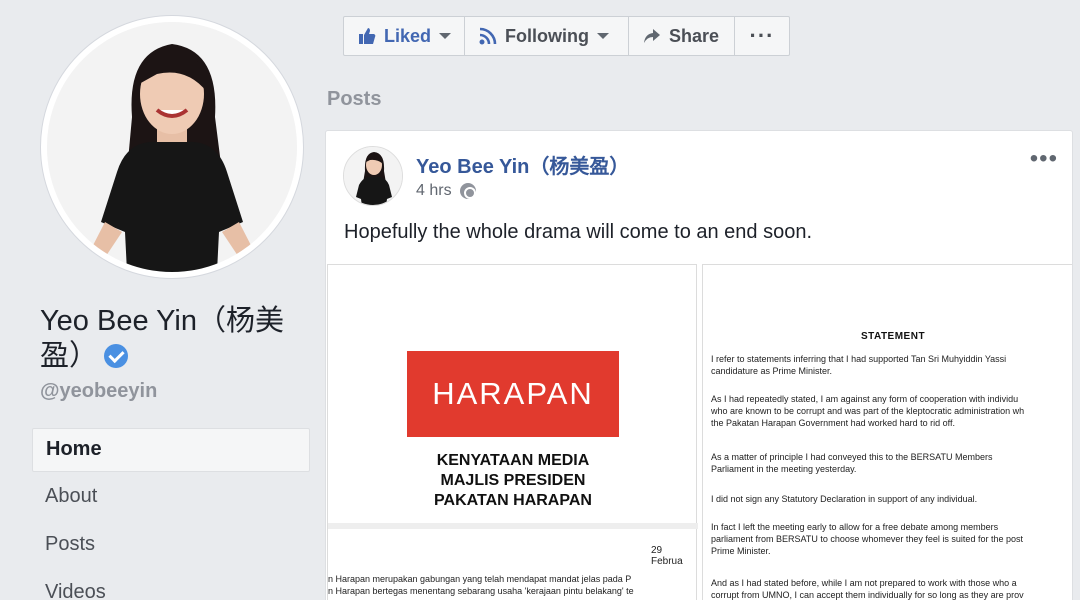 The width and height of the screenshot is (1080, 600). I want to click on post-options-icon: •••, so click(1044, 159).